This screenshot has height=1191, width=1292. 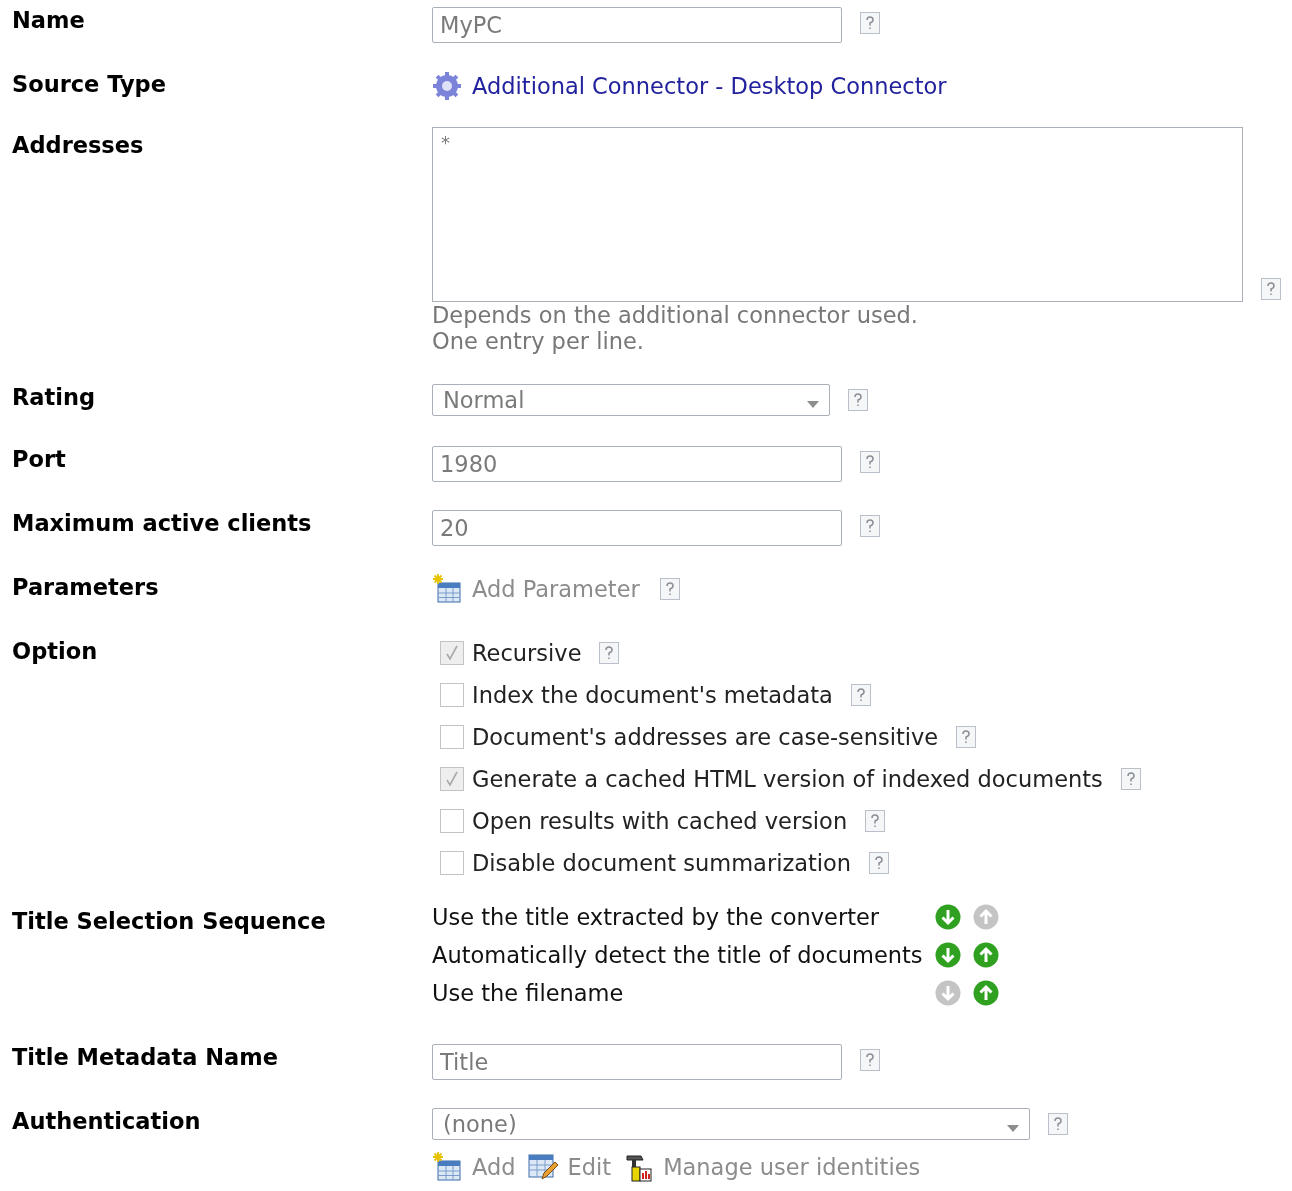 I want to click on option-label: Recursive, so click(x=527, y=653).